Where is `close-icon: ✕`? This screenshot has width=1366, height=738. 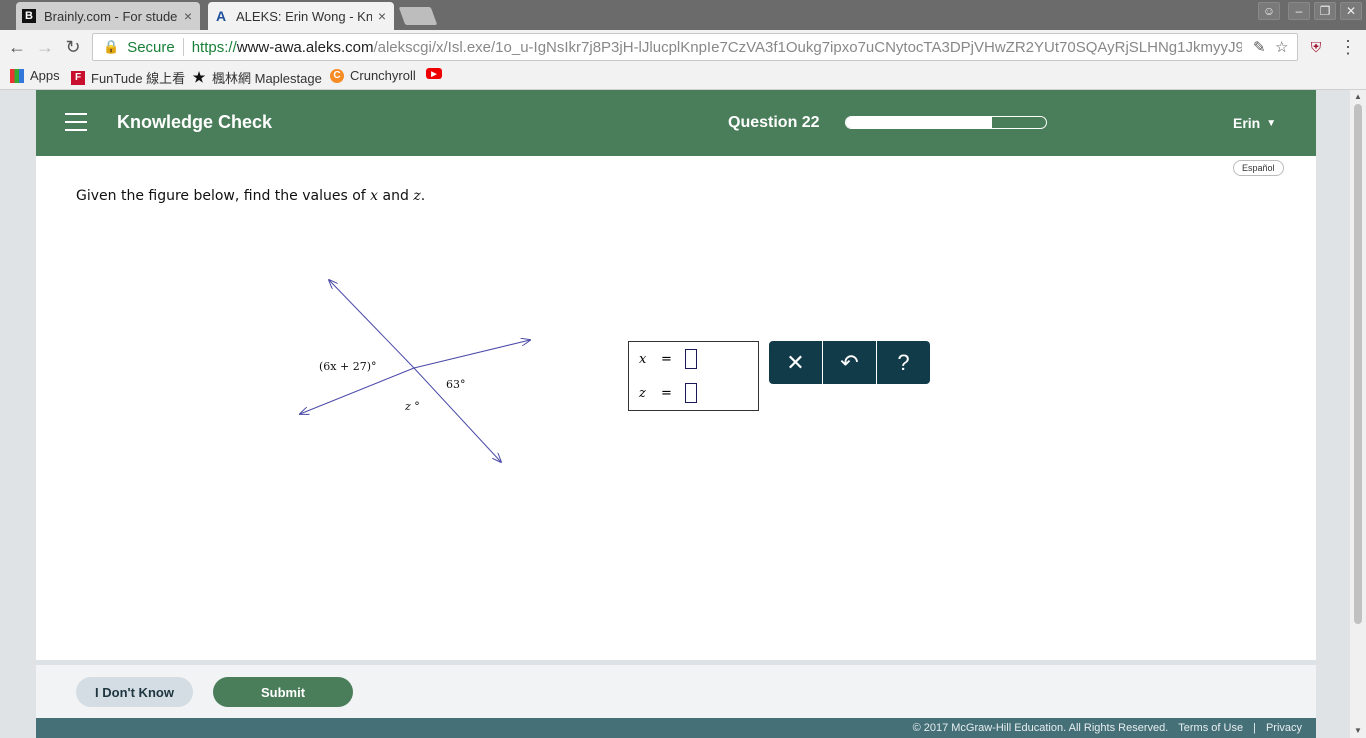 close-icon: ✕ is located at coordinates (795, 362).